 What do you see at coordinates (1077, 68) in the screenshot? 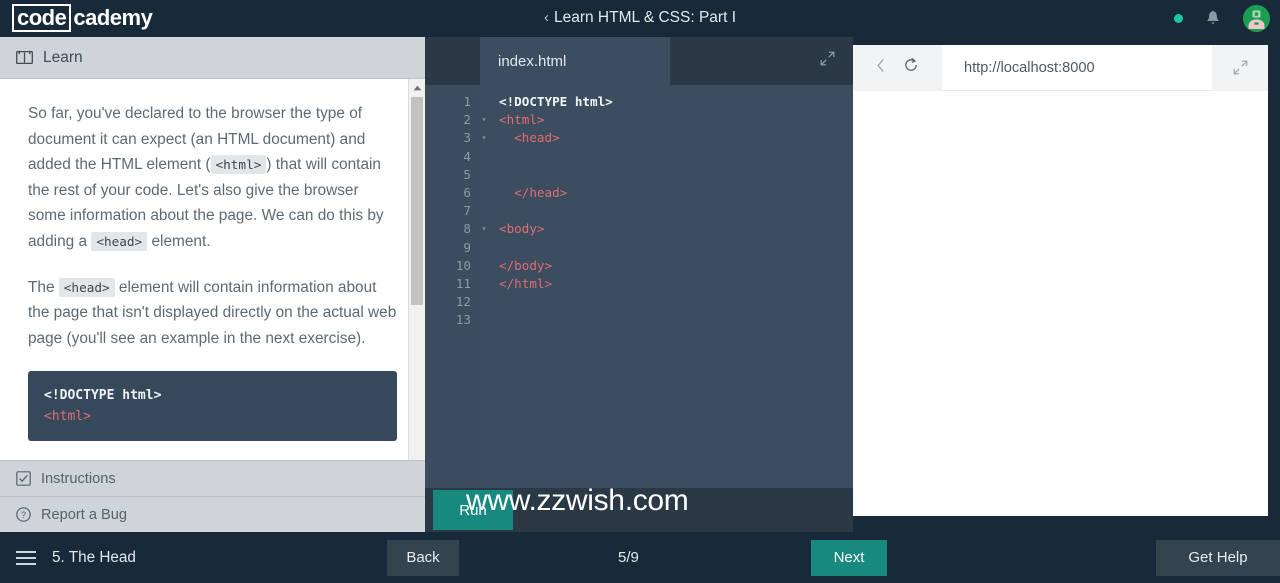
I see `browser-url-bar: http://localhost:8000` at bounding box center [1077, 68].